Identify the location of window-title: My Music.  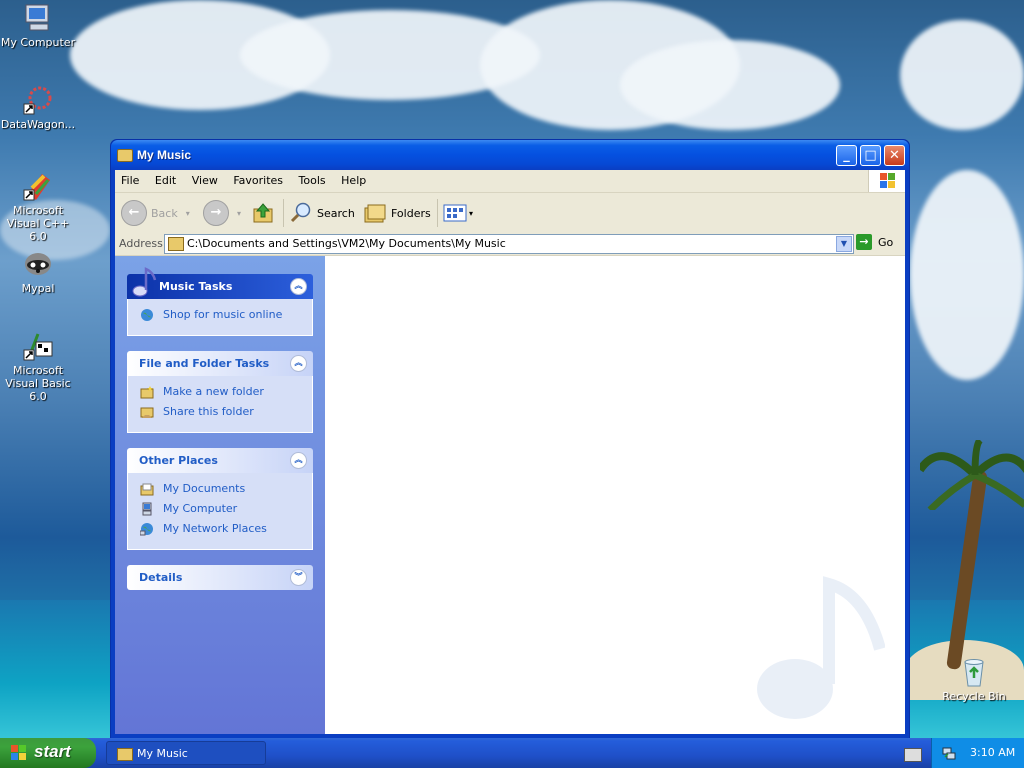
(164, 155).